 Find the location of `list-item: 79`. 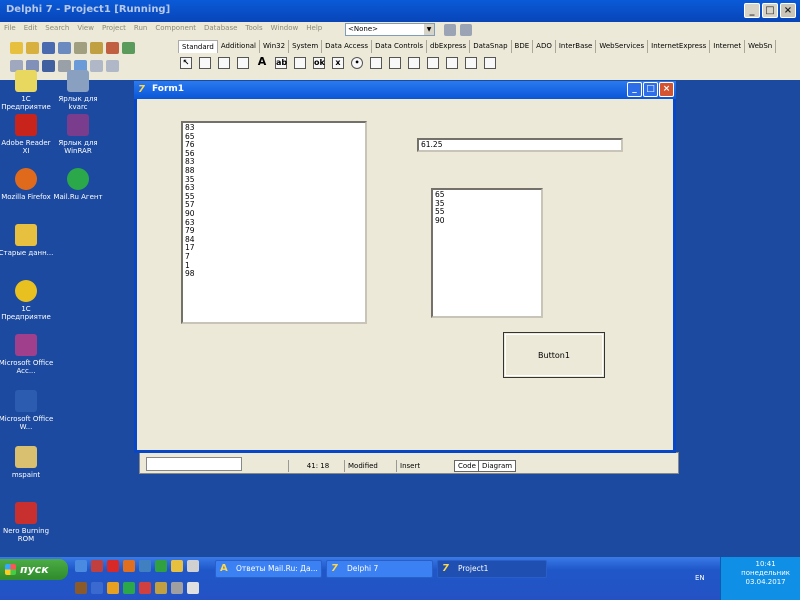

list-item: 79 is located at coordinates (274, 231).